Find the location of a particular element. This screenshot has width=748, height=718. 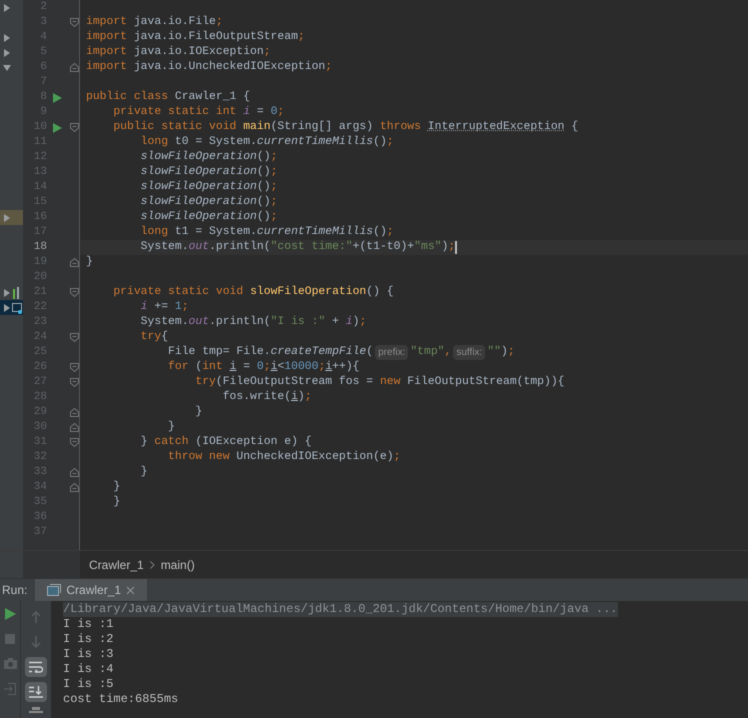

code-line: try(FileOutputStream fos = new FileOutputStream(tmp)){ is located at coordinates (379, 382).